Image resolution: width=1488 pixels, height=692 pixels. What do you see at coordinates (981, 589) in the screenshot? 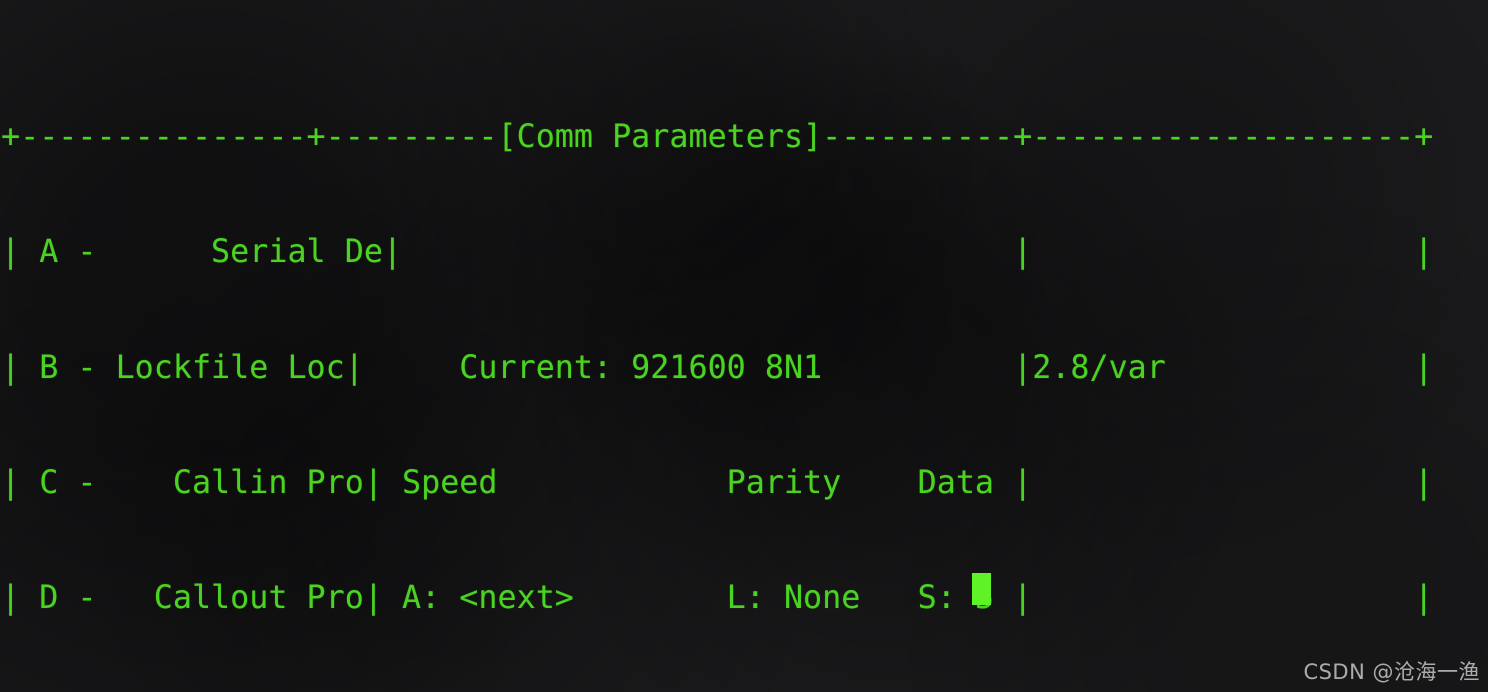
I see `text-cursor` at bounding box center [981, 589].